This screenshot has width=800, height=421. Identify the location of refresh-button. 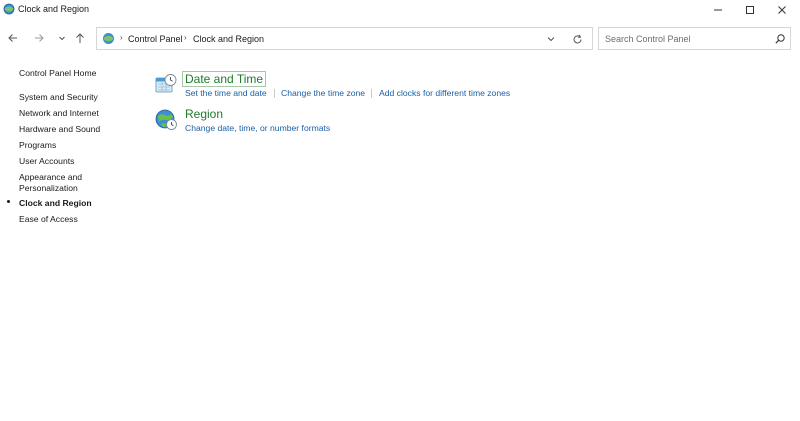
(577, 39).